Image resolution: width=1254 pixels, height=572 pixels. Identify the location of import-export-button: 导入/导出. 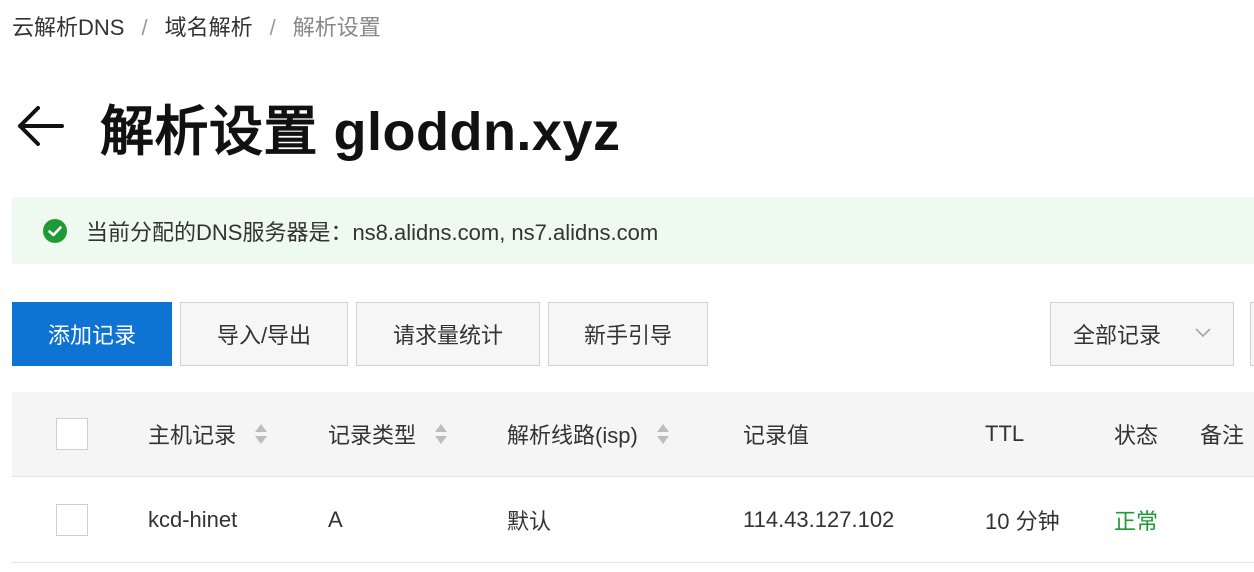
(264, 334).